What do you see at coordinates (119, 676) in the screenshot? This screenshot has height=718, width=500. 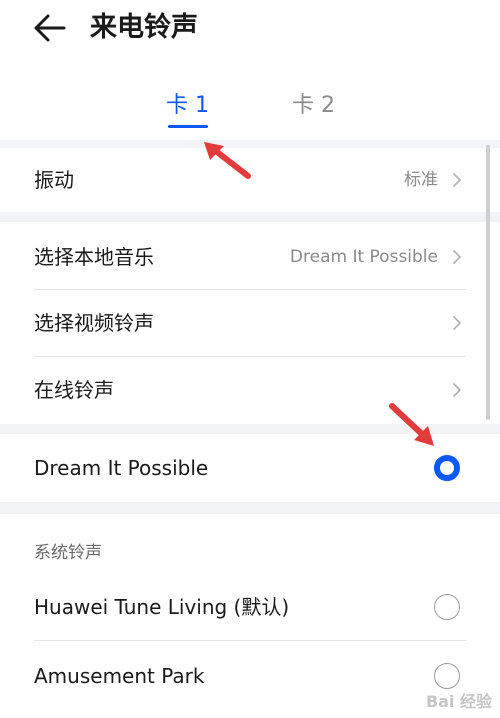 I see `ringtone-label: Amusement Park` at bounding box center [119, 676].